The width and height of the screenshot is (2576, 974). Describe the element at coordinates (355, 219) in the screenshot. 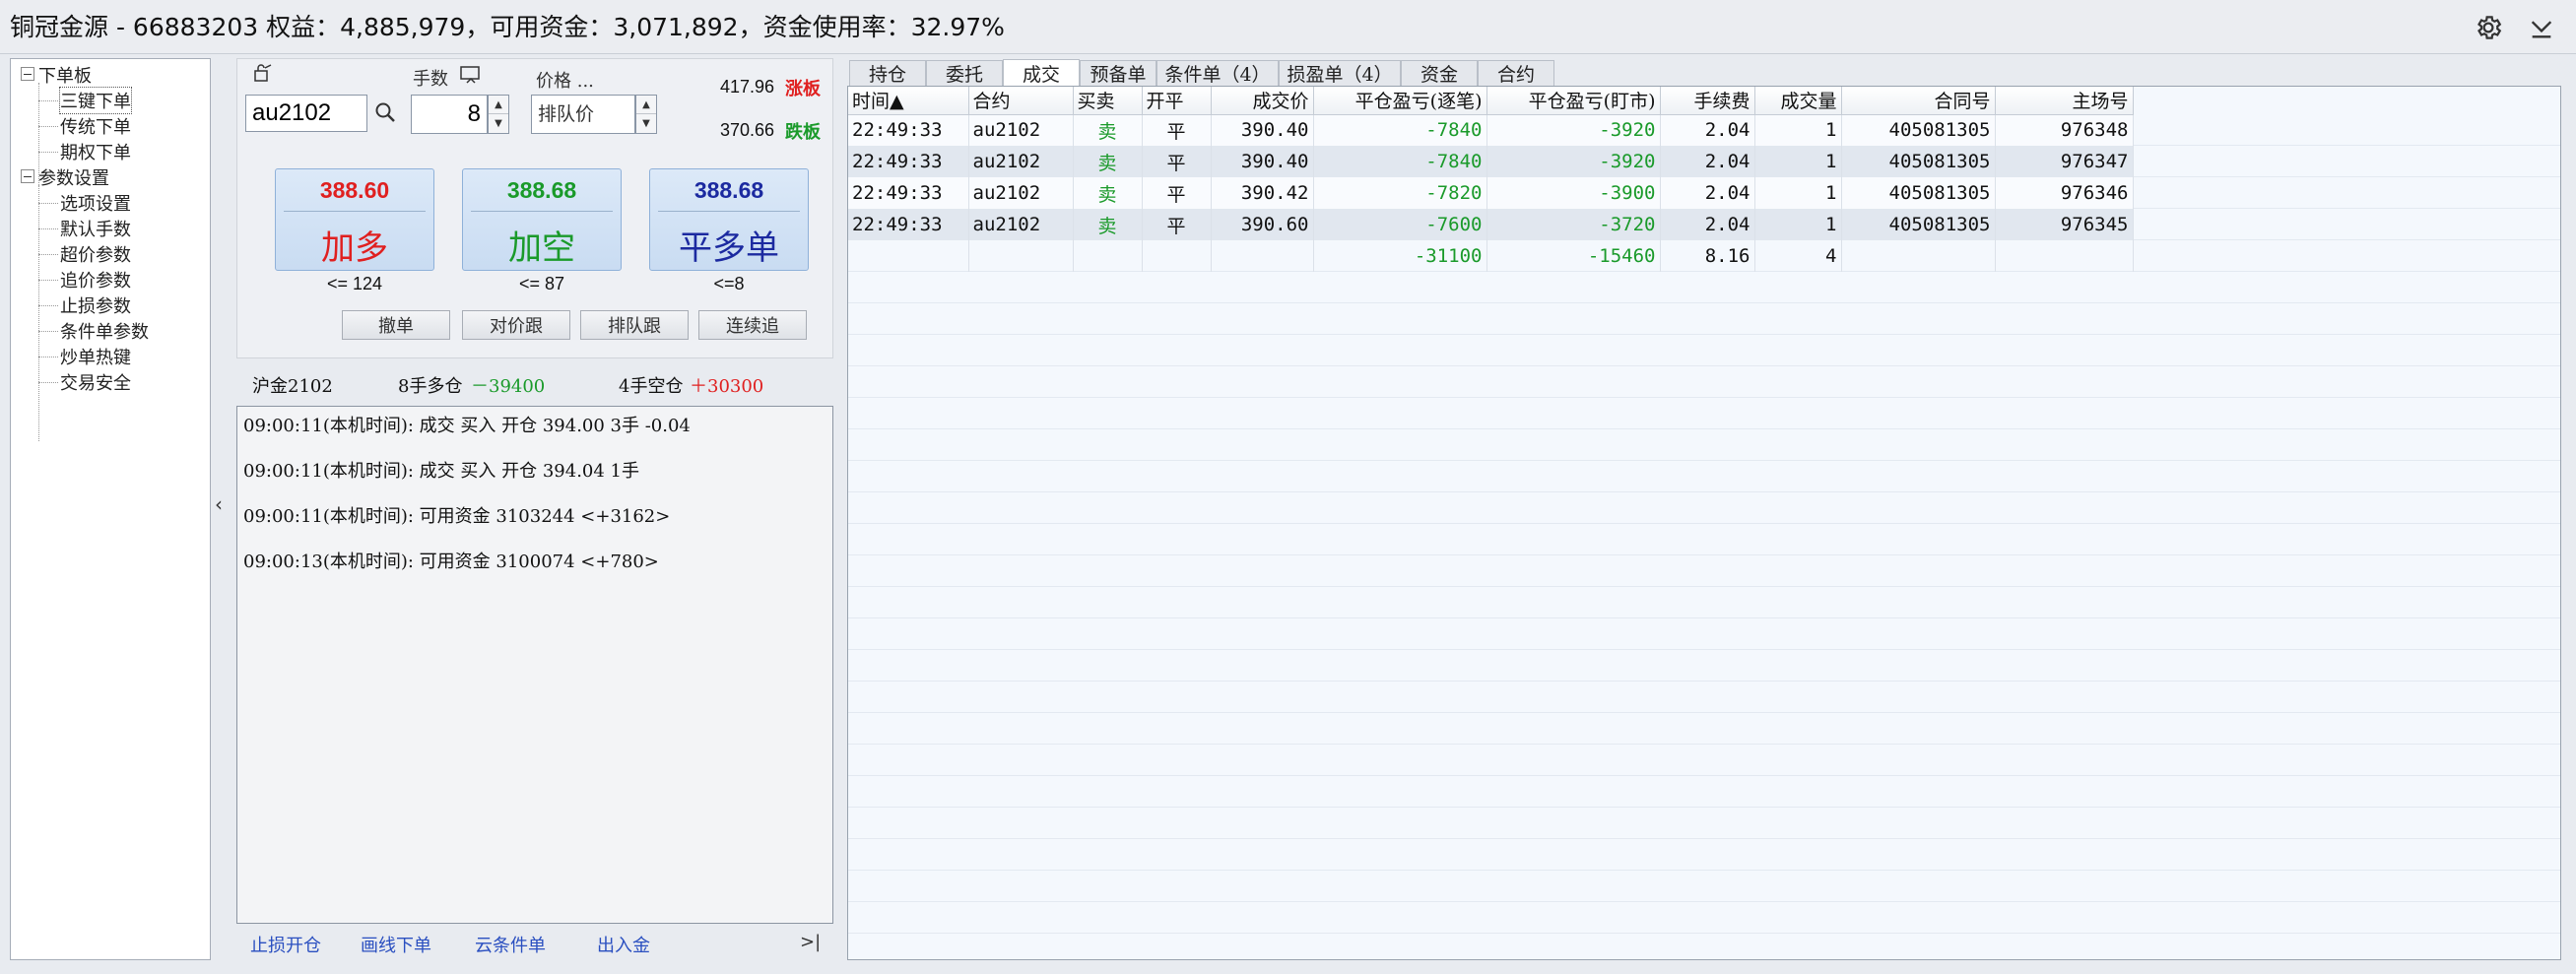

I see `add-long-button: 388.60 加多` at that location.